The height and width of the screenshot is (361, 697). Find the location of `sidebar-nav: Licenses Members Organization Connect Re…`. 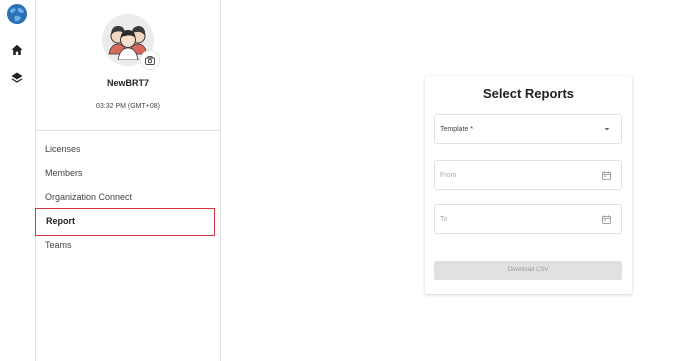

sidebar-nav: Licenses Members Organization Connect Re… is located at coordinates (128, 200).